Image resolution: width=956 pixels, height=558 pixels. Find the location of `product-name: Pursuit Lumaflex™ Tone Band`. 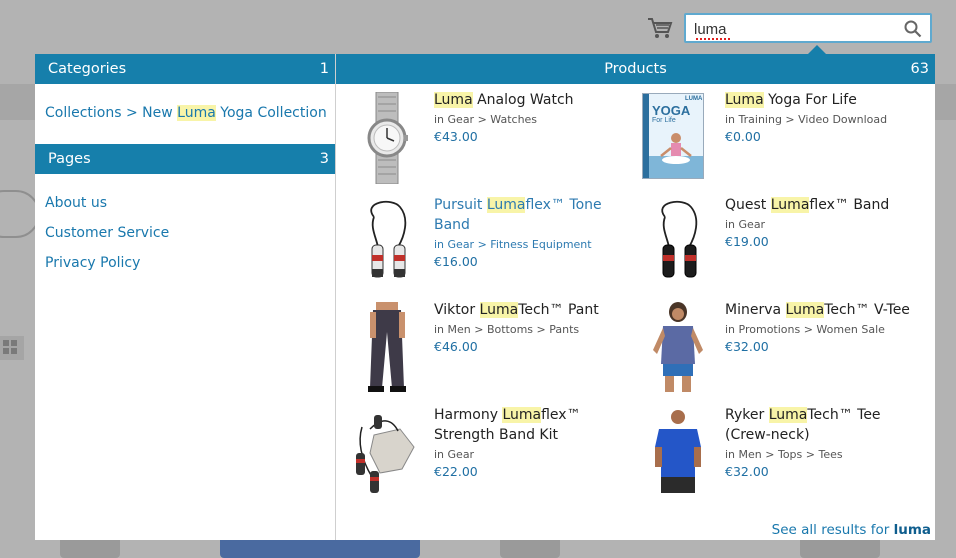

product-name: Pursuit Lumaflex™ Tone Band is located at coordinates (526, 215).